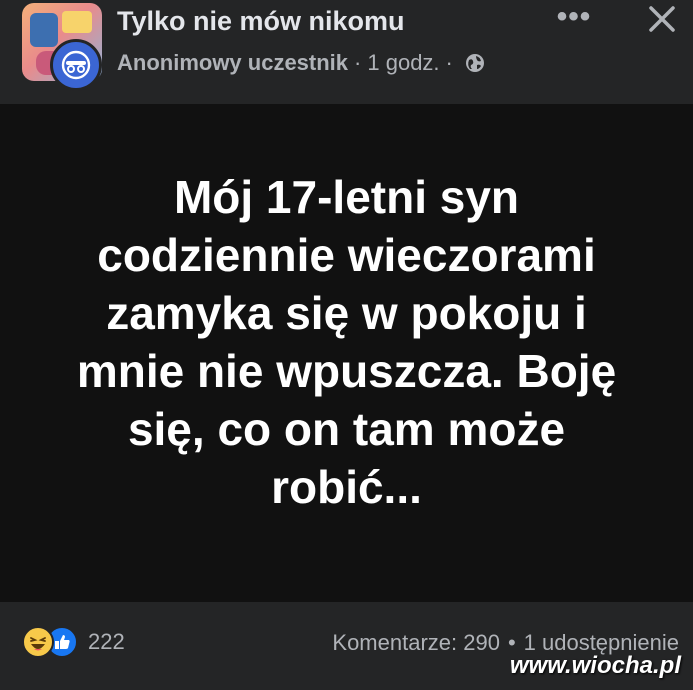 The image size is (693, 690). Describe the element at coordinates (595, 665) in the screenshot. I see `site-watermark: www.wiocha.pl` at that location.